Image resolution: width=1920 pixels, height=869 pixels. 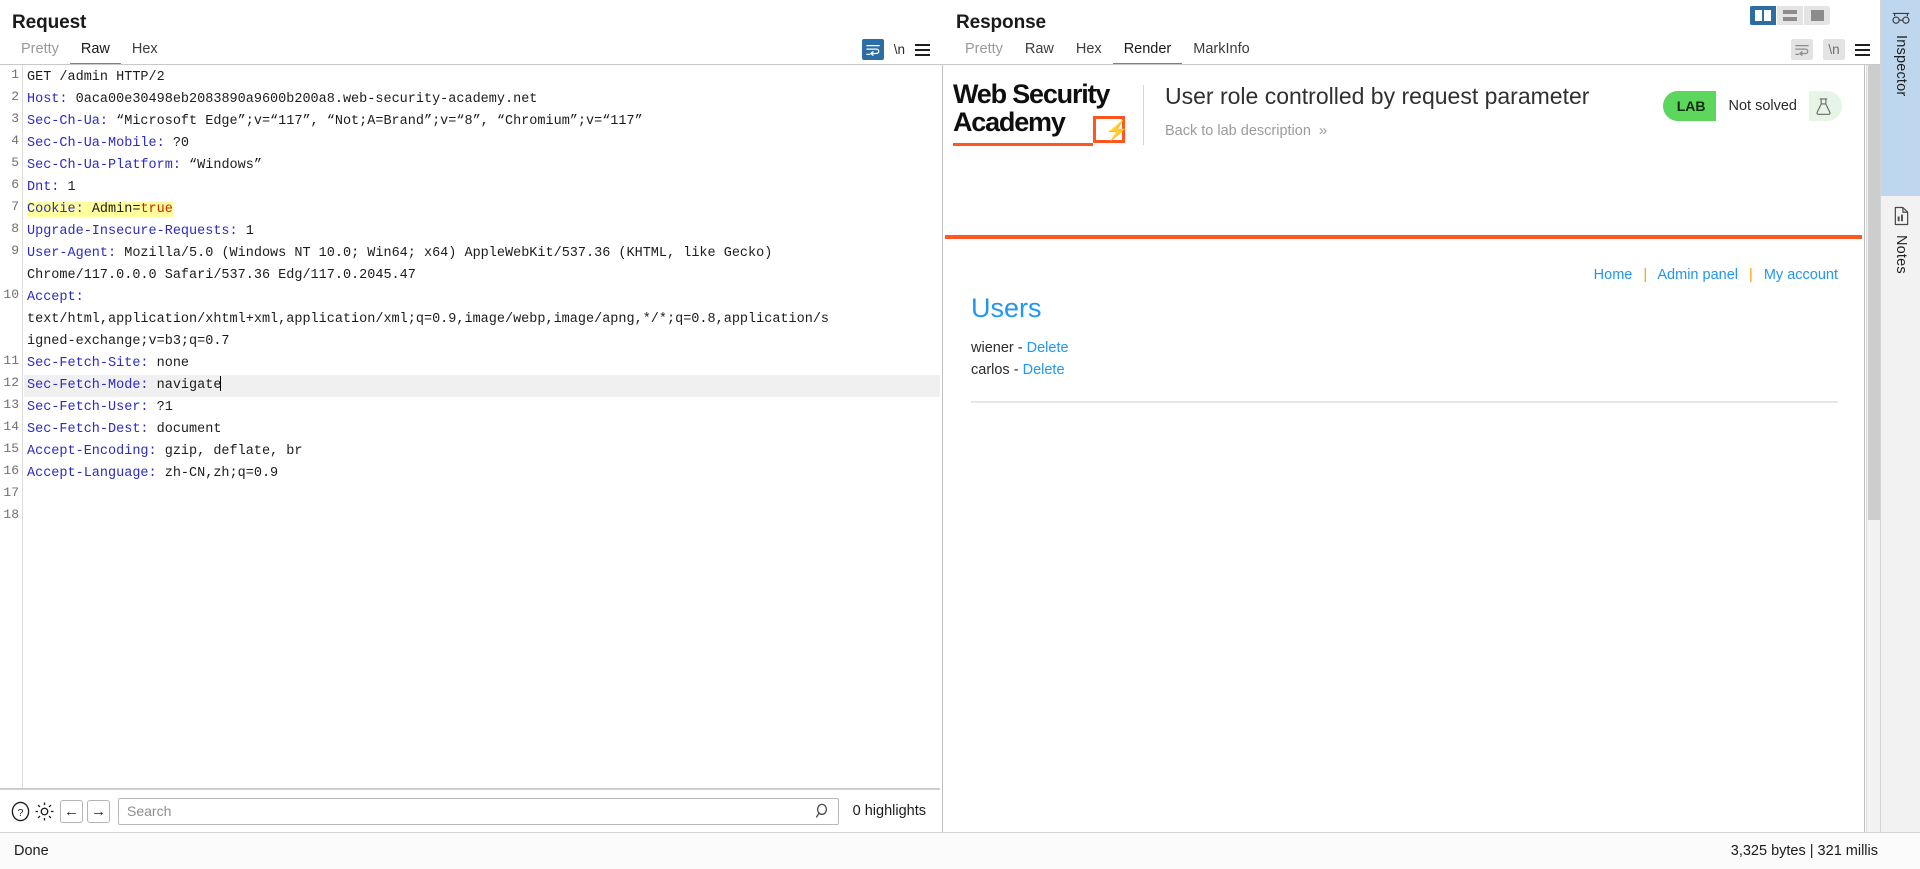 I want to click on back-to-lab-description-link: Back to lab description », so click(x=1246, y=130).